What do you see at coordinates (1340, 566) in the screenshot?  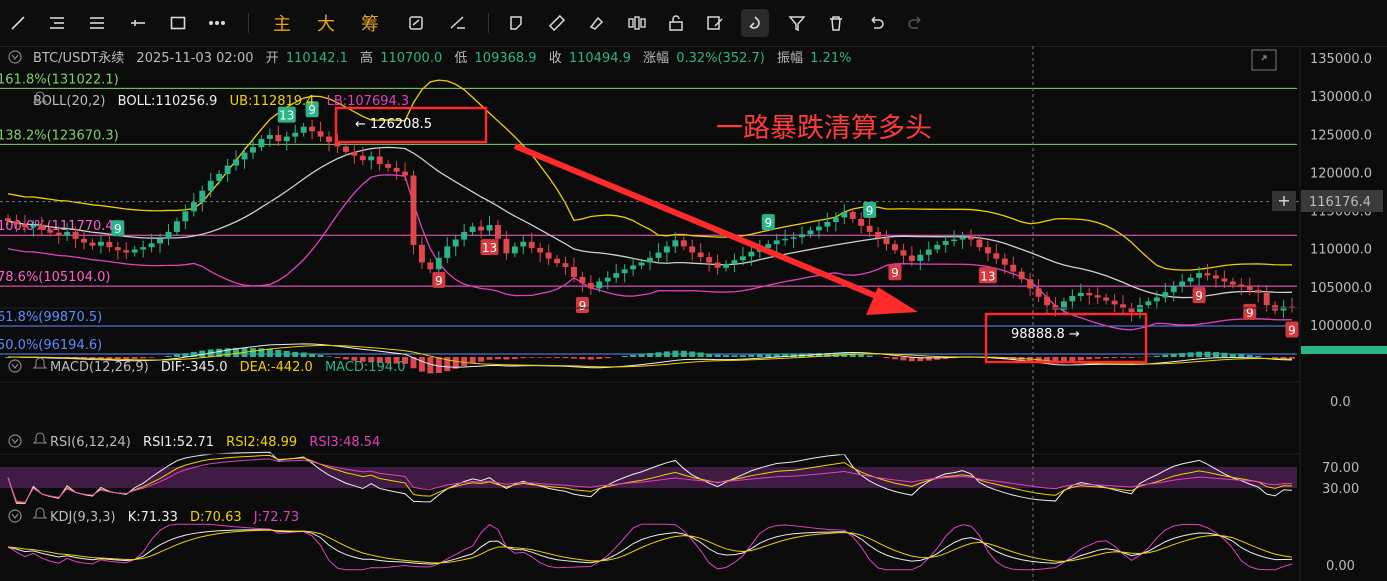 I see `kdj-axis-label: 0.00` at bounding box center [1340, 566].